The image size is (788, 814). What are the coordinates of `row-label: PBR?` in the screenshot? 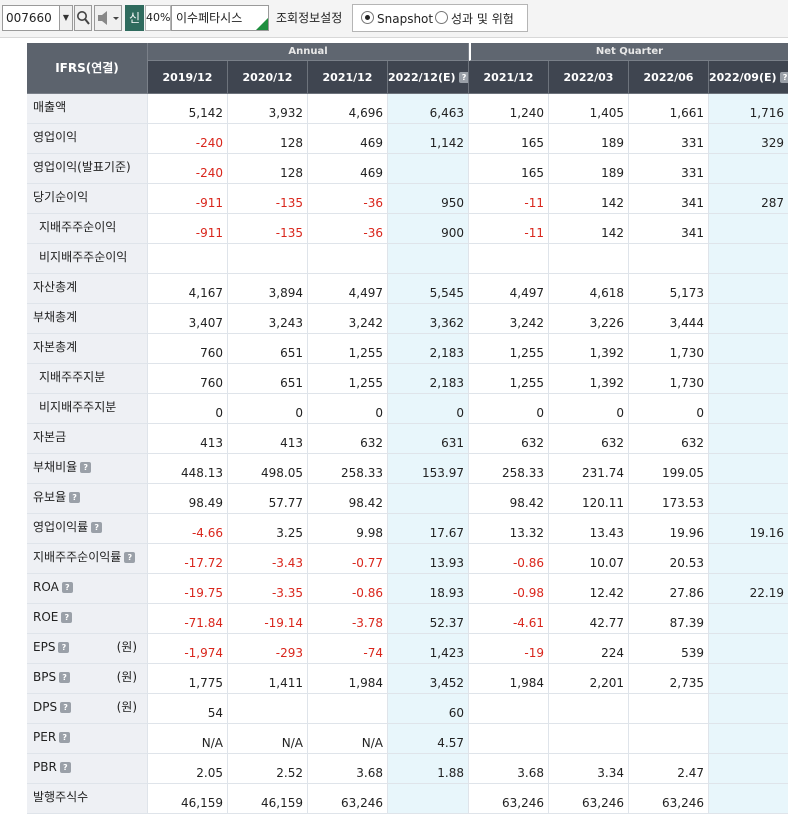 It's located at (87, 769).